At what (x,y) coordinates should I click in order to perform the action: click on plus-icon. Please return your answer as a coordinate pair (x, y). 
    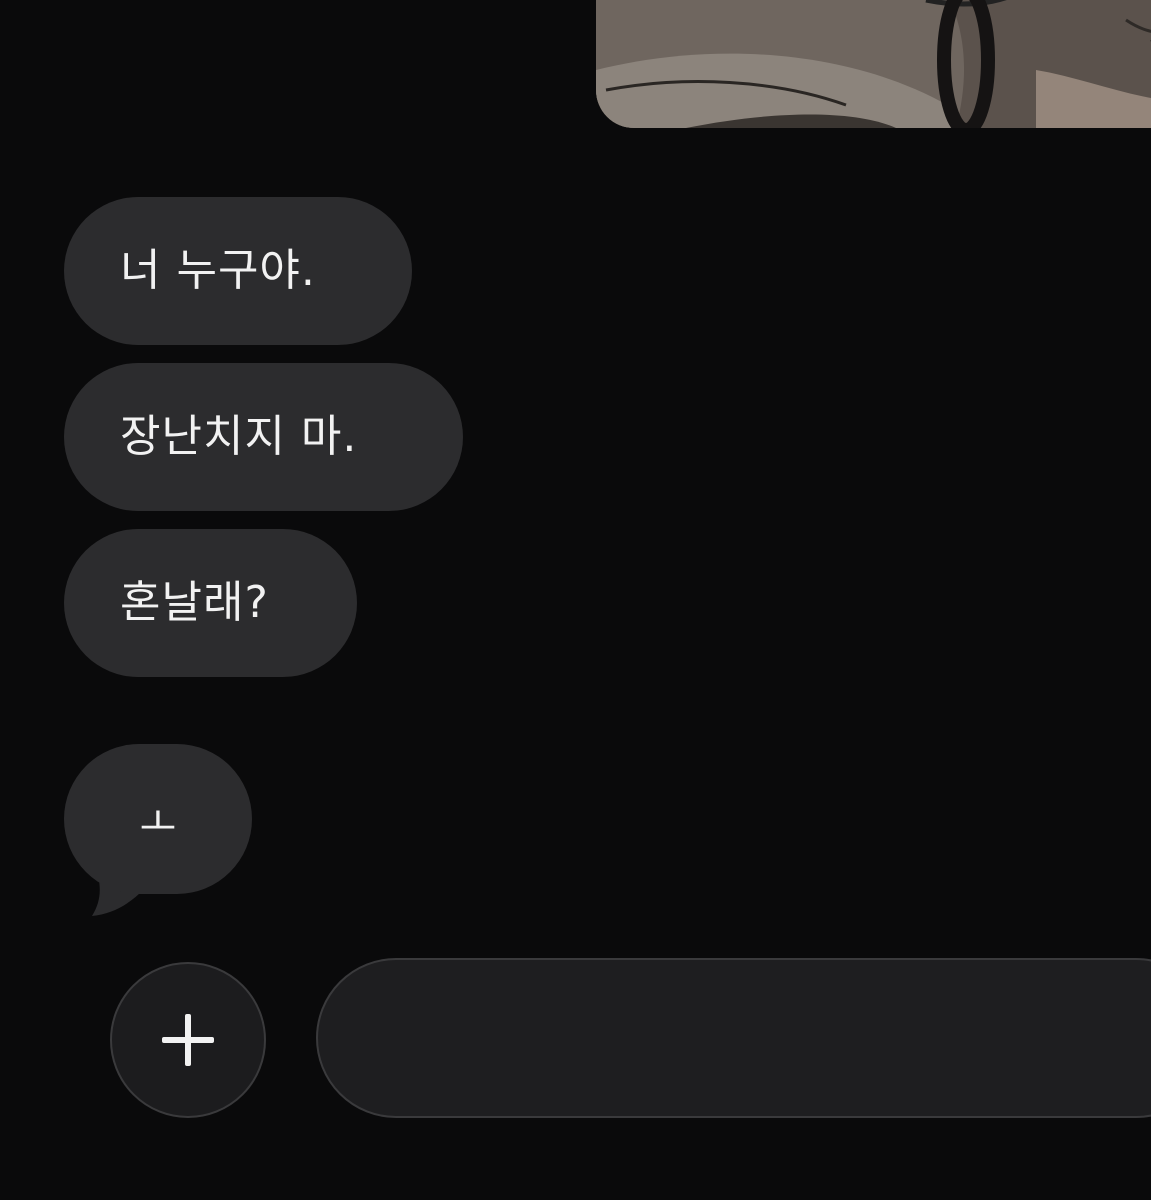
    Looking at the image, I should click on (188, 1040).